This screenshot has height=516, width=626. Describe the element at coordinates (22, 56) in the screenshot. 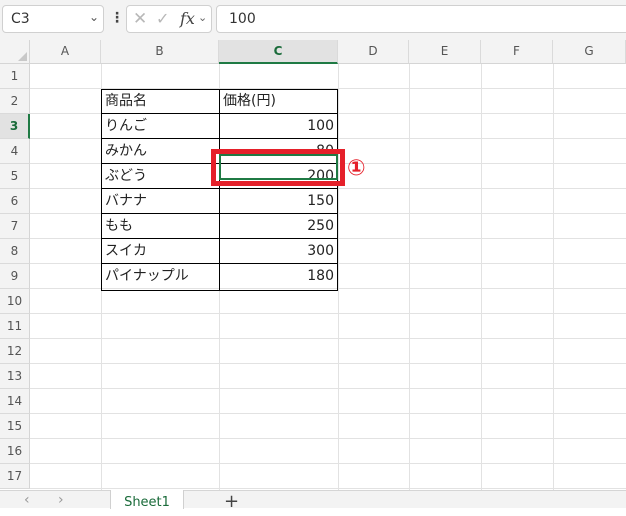

I see `select-all-triangle-icon` at that location.